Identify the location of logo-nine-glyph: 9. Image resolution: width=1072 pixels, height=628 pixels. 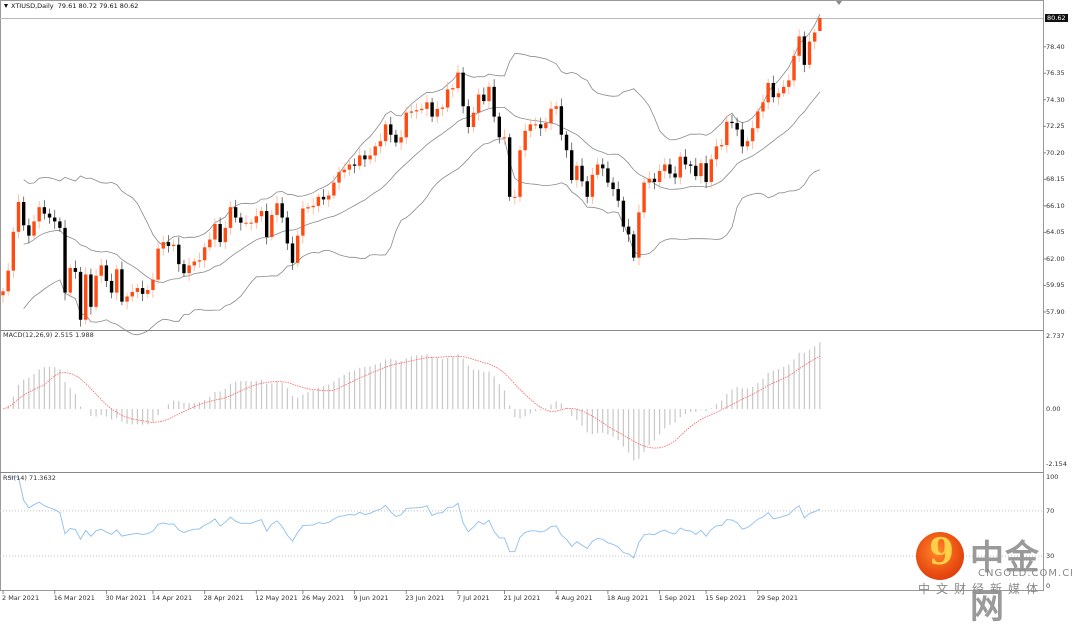
(942, 552).